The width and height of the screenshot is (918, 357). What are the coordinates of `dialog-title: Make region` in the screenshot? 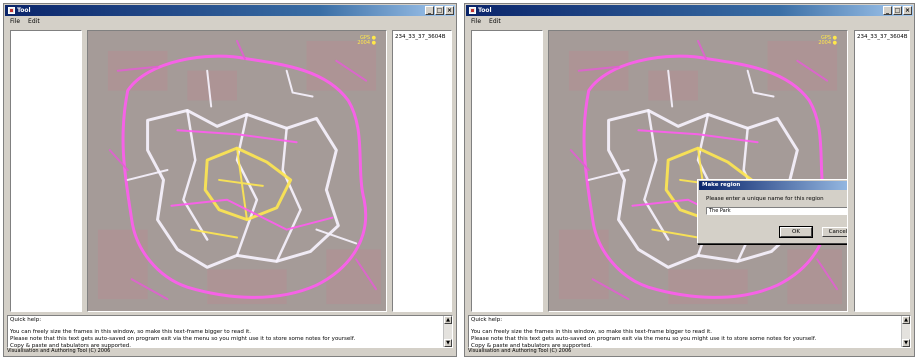 It's located at (773, 185).